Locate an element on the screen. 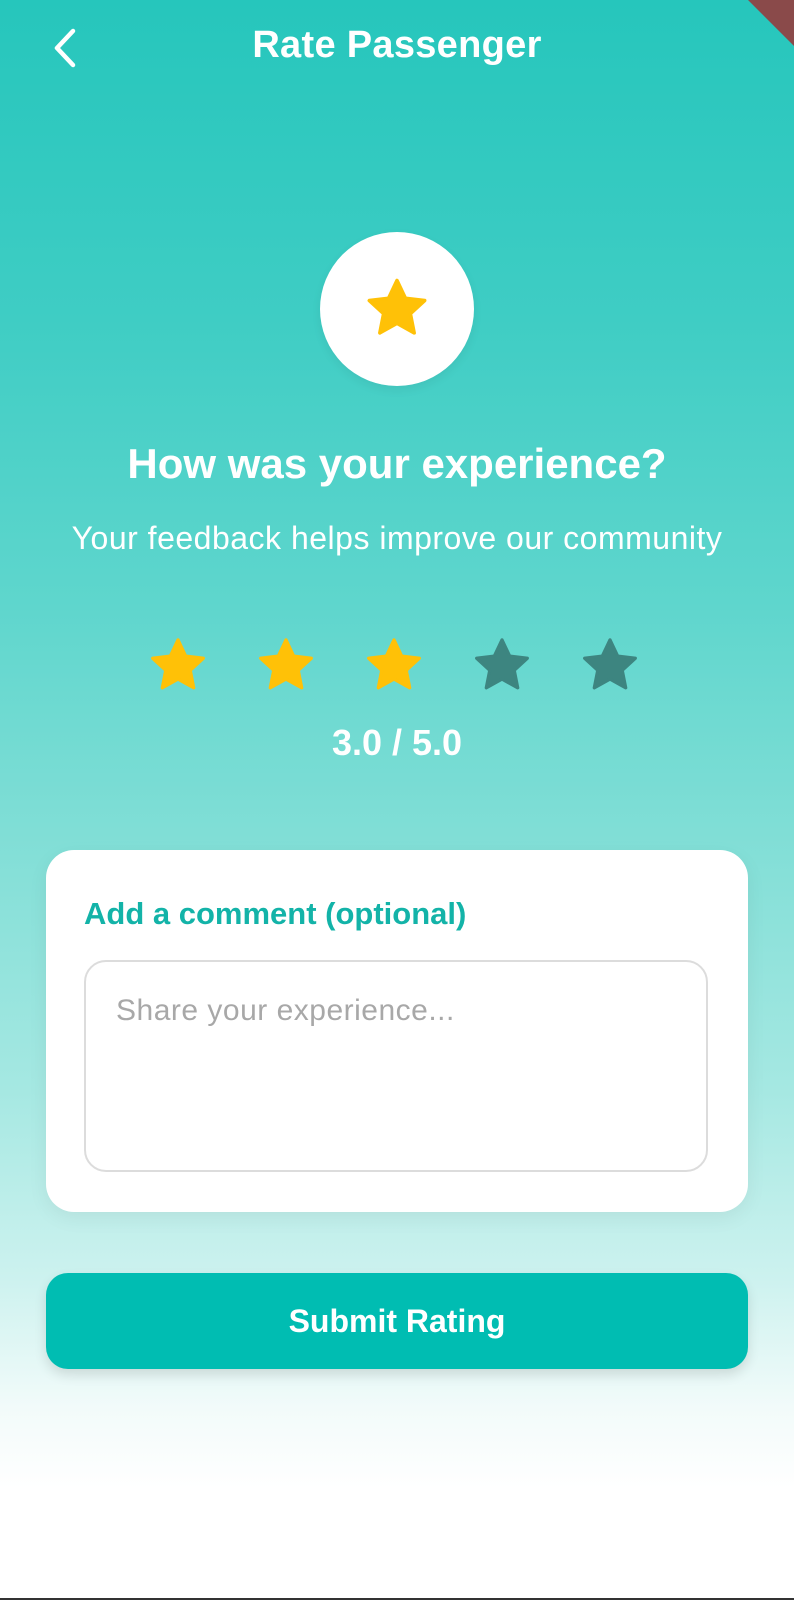 The image size is (794, 1600). app-bar: Rate Passenger is located at coordinates (397, 48).